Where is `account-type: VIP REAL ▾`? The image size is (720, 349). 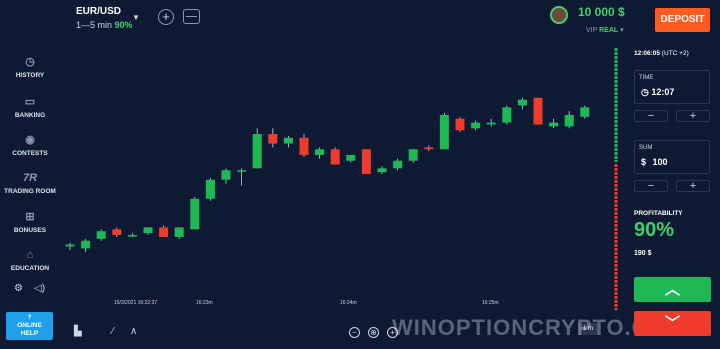 account-type: VIP REAL ▾ is located at coordinates (605, 30).